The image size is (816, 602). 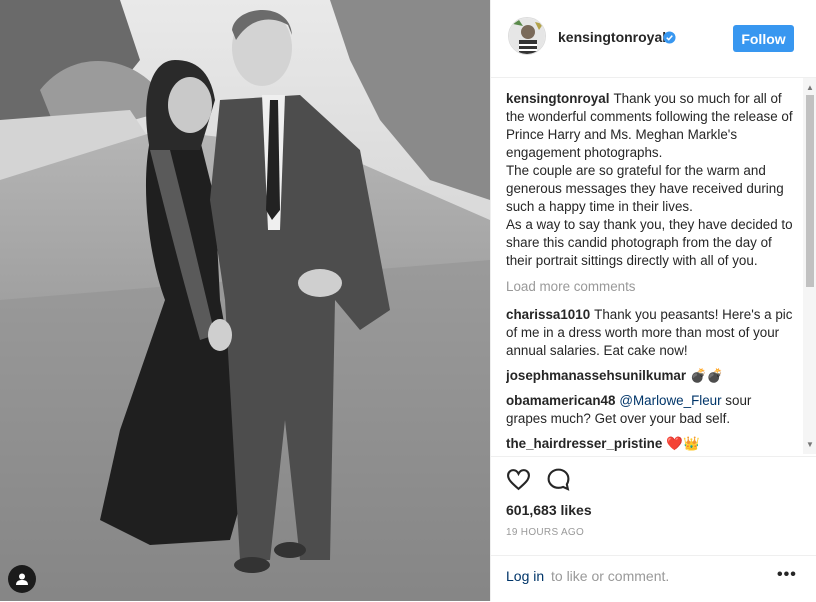 I want to click on verified-badge-icon, so click(x=669, y=37).